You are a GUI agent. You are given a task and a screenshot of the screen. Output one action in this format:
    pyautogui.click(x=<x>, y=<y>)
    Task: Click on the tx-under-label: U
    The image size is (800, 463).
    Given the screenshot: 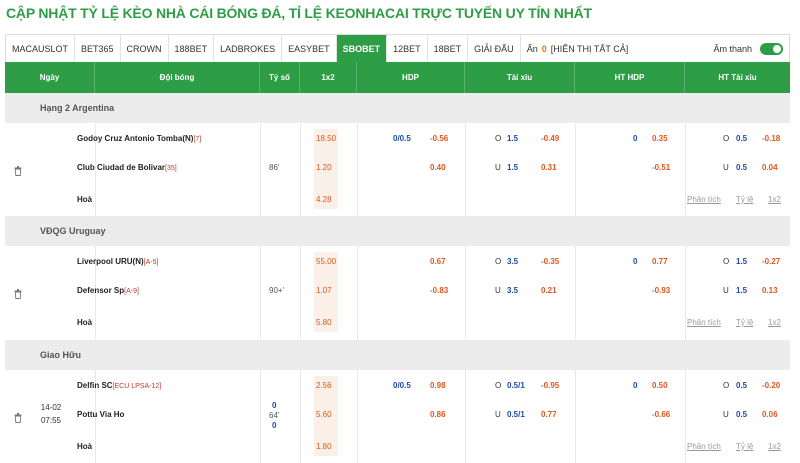 What is the action you would take?
    pyautogui.click(x=498, y=167)
    